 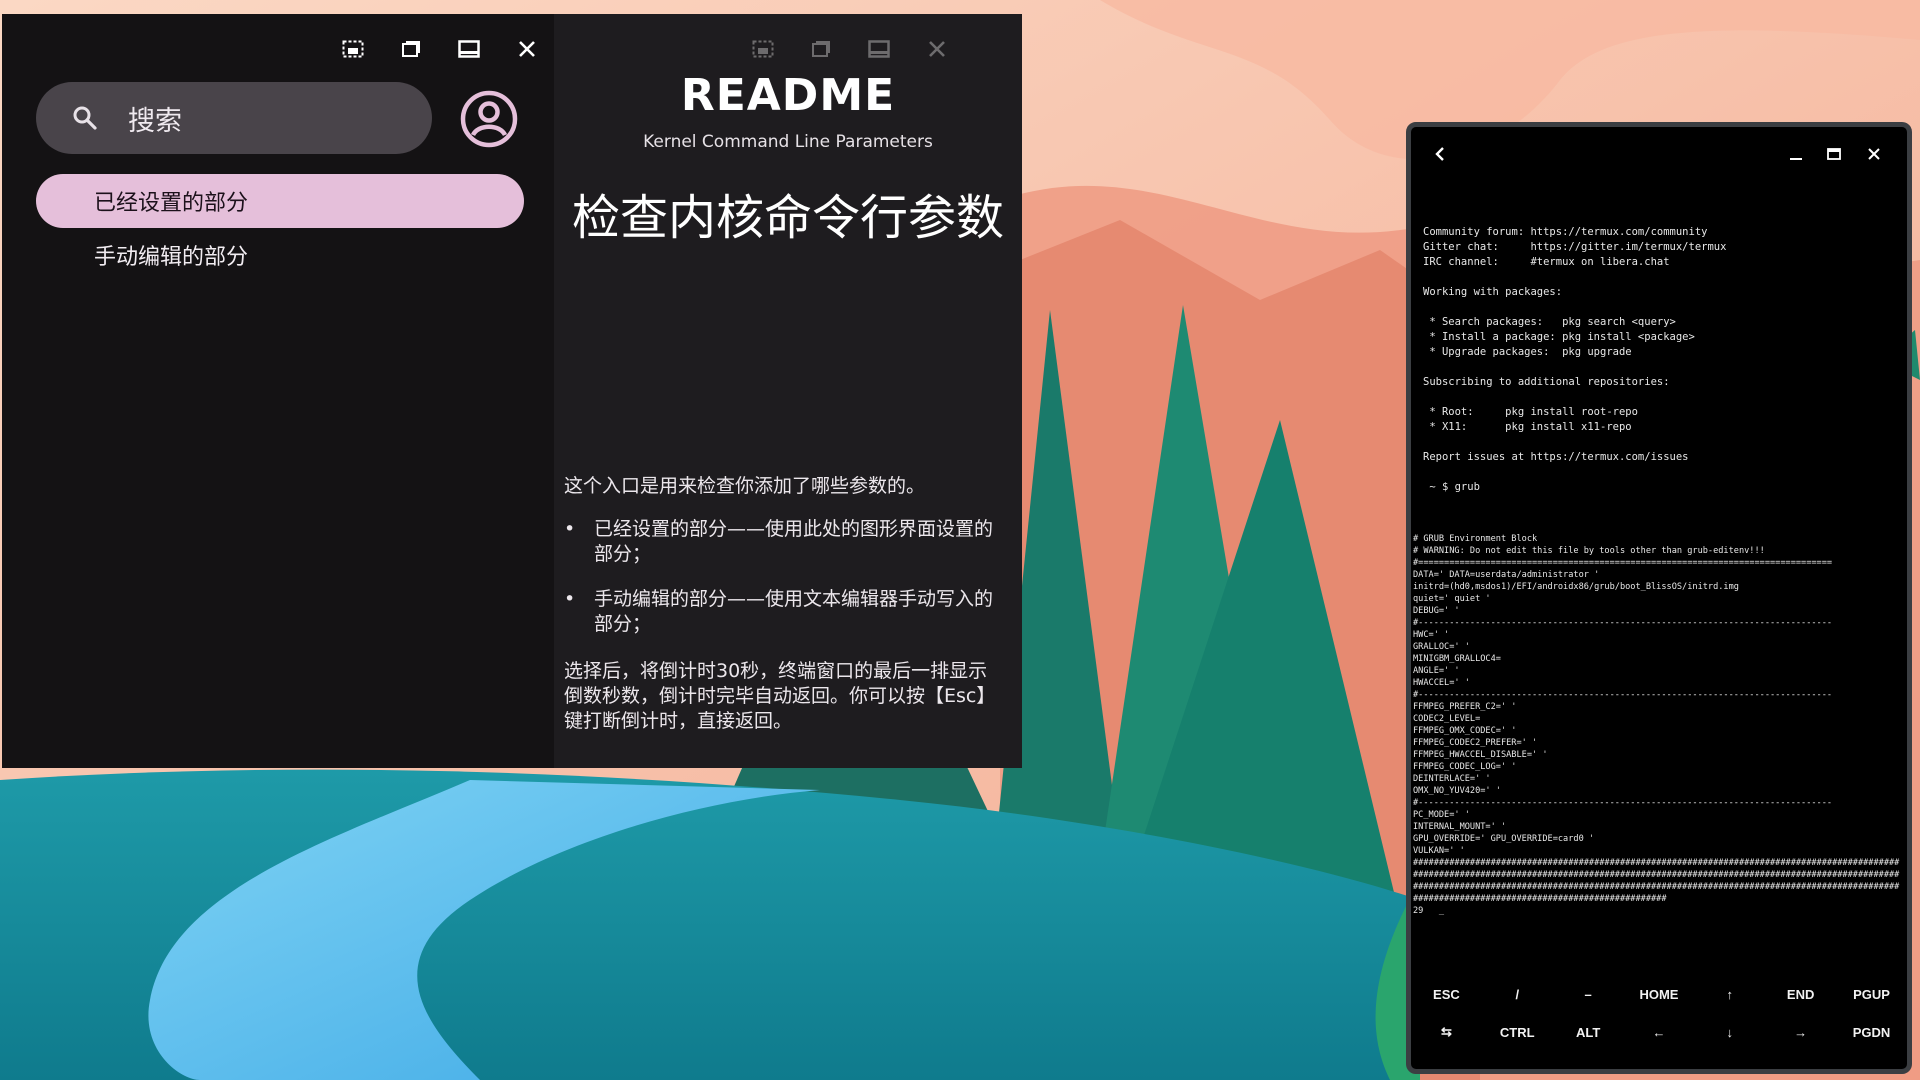 I want to click on readme-bullet: 手动编辑的部分——使用文本编辑器手动写入的部分；, so click(x=784, y=612).